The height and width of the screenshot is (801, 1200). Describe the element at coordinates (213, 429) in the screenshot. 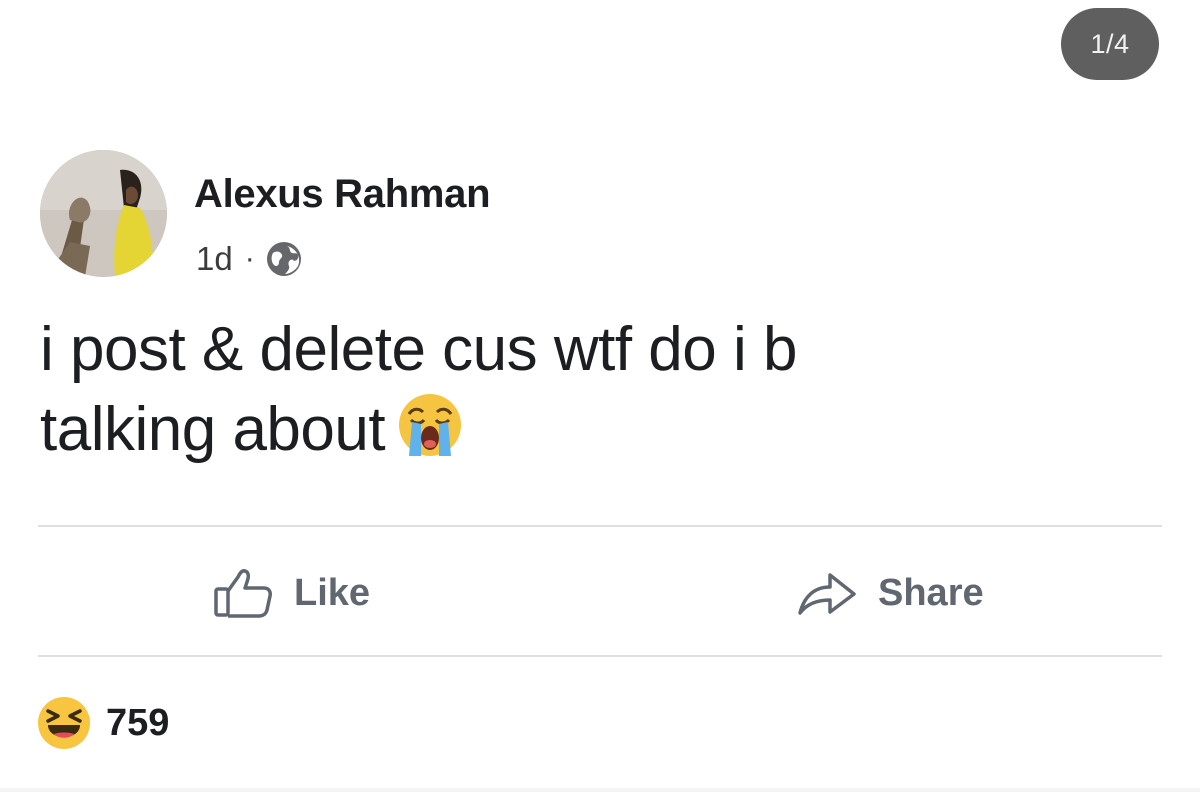

I see `post-text-line-2-words: talking about` at that location.